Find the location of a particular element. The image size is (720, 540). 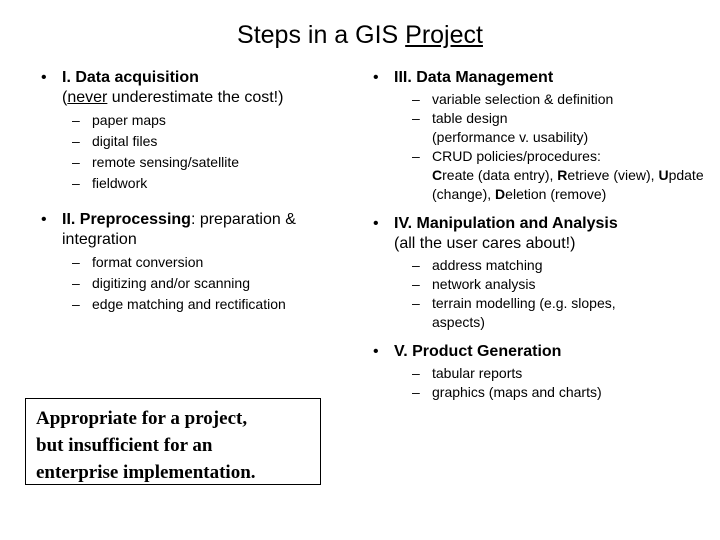

list-item-section-v: • V. Product Generation is located at coordinates (541, 352).